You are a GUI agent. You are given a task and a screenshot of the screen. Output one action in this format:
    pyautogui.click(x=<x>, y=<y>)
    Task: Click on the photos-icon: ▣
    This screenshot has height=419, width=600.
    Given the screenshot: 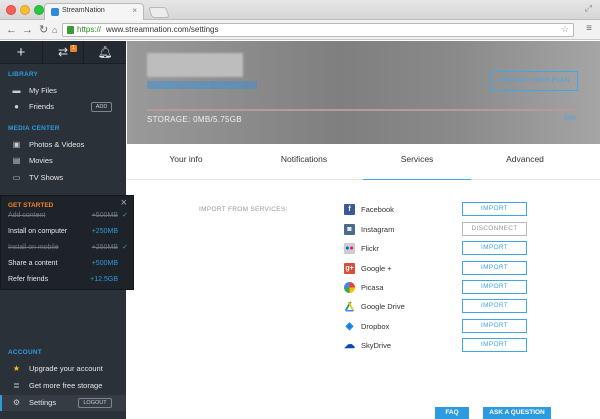 What is the action you would take?
    pyautogui.click(x=16, y=144)
    